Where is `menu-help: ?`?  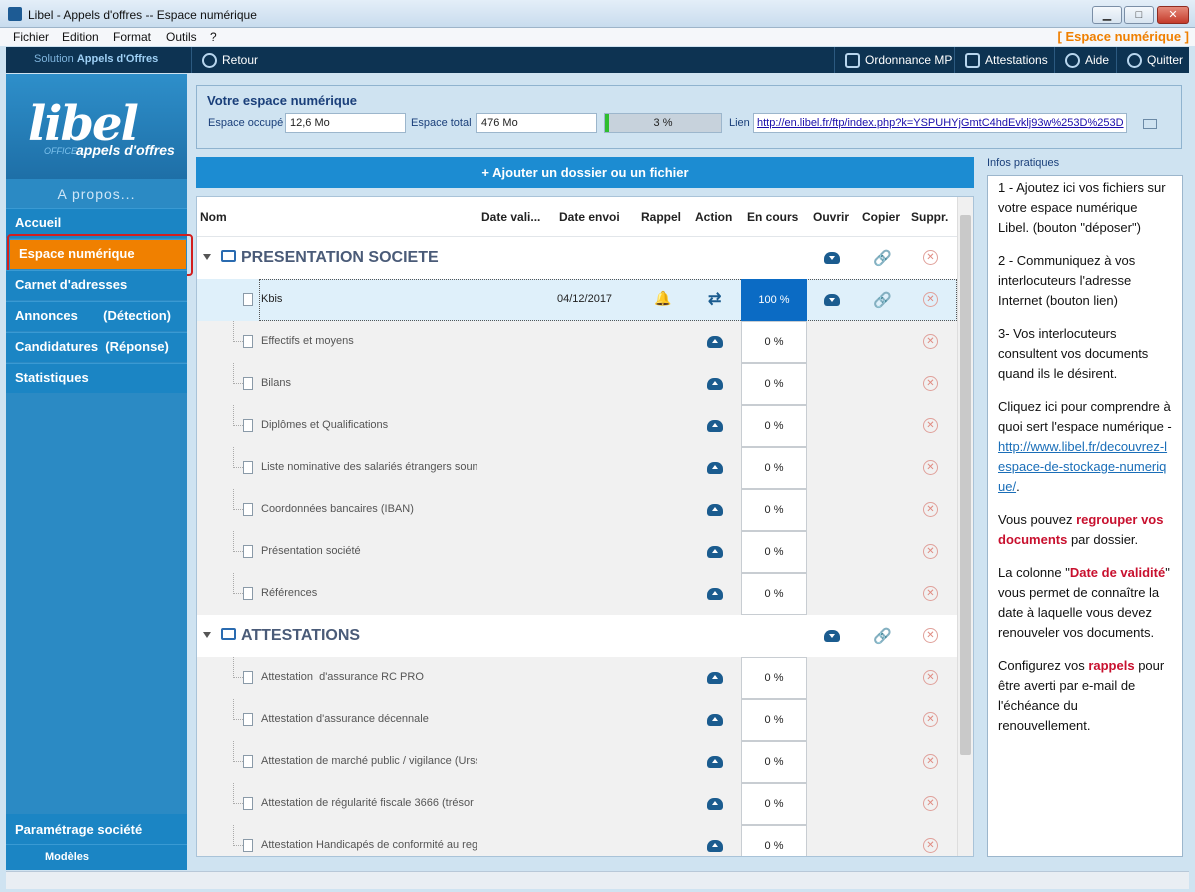
menu-help: ? is located at coordinates (213, 37).